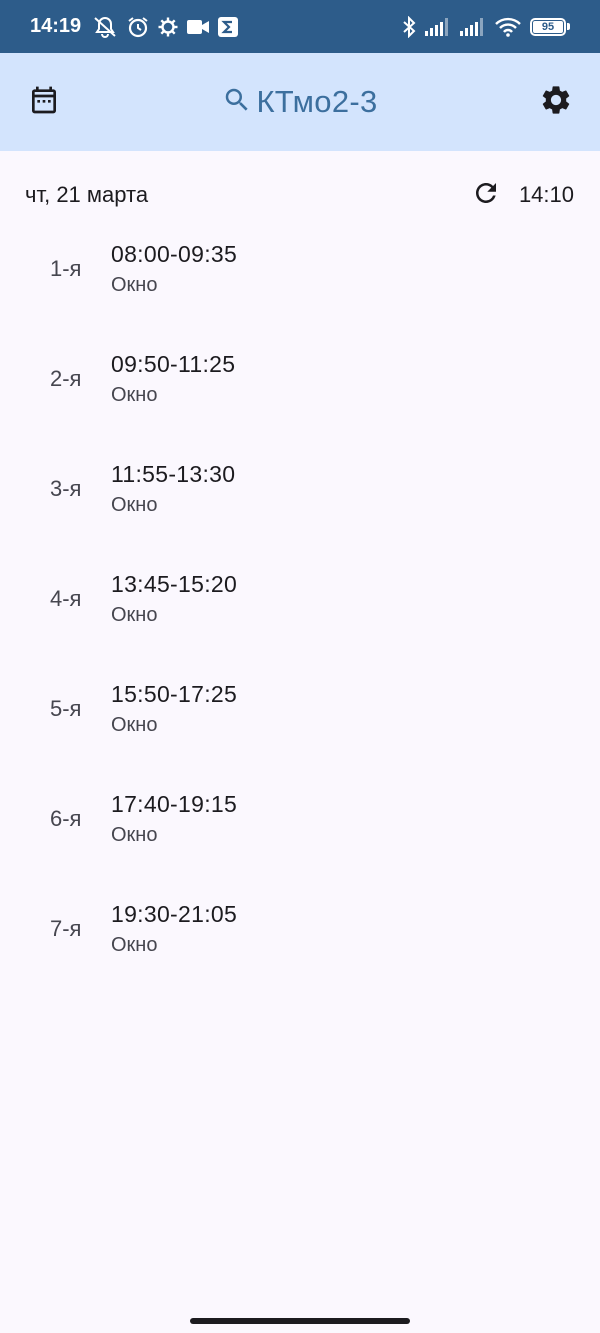 The width and height of the screenshot is (600, 1333). Describe the element at coordinates (300, 835) in the screenshot. I see `lesson-item: 6-я 17:40-19:15 Окно` at that location.